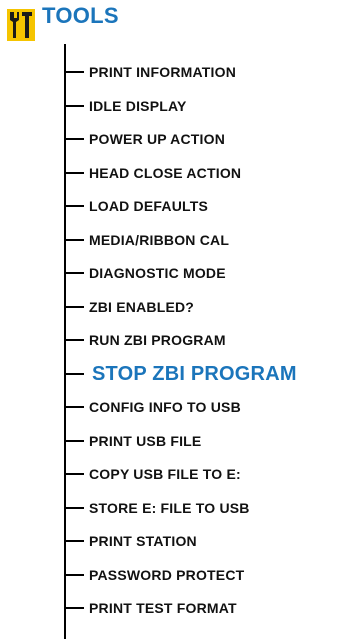  I want to click on menu-item: STORE E: FILE TO USB, so click(199, 508).